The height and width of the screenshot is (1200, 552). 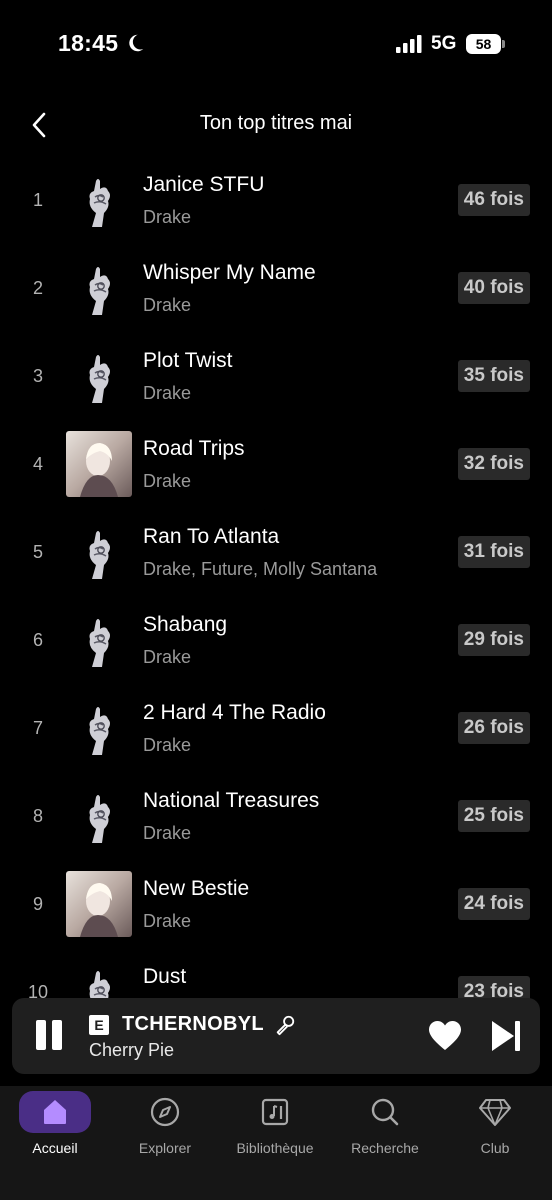 I want to click on track-rank: 1, so click(x=37, y=200).